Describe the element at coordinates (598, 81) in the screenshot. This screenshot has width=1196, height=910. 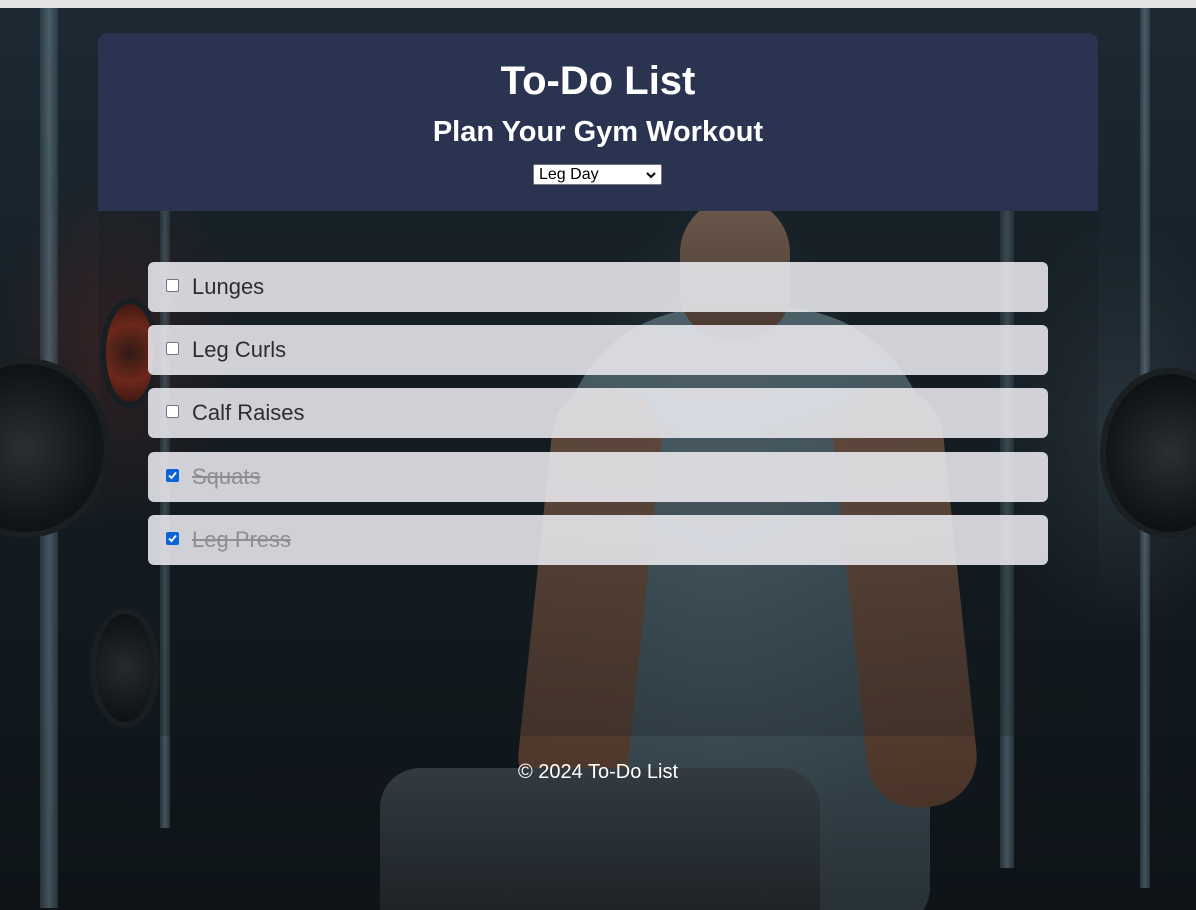
I see `page-title: To-Do List` at that location.